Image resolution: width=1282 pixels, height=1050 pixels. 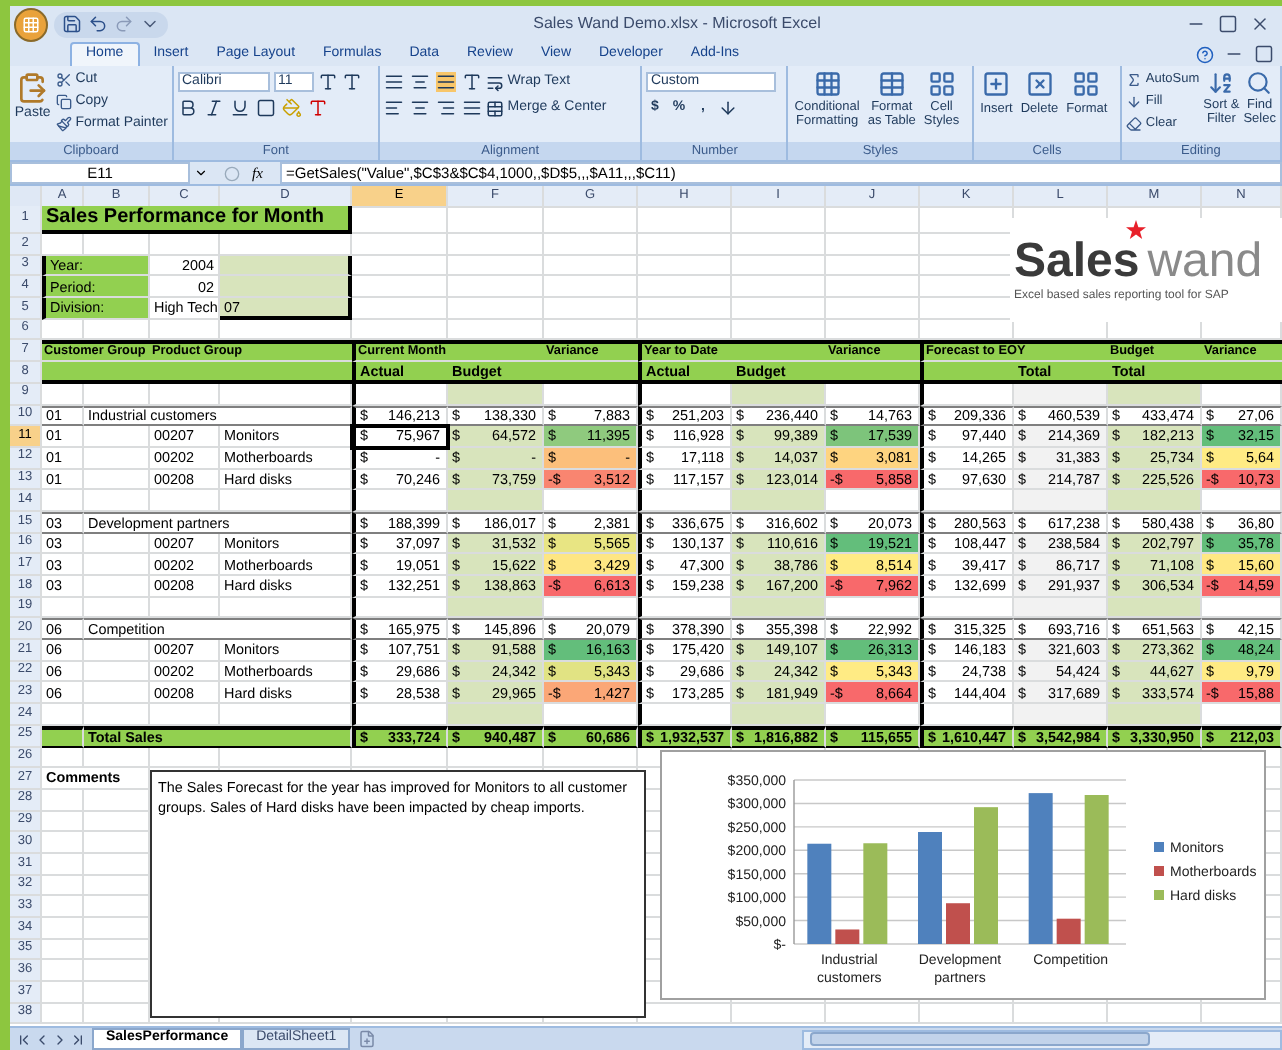 What do you see at coordinates (197, 220) in the screenshot?
I see `report-title: Sales Performance for Month` at bounding box center [197, 220].